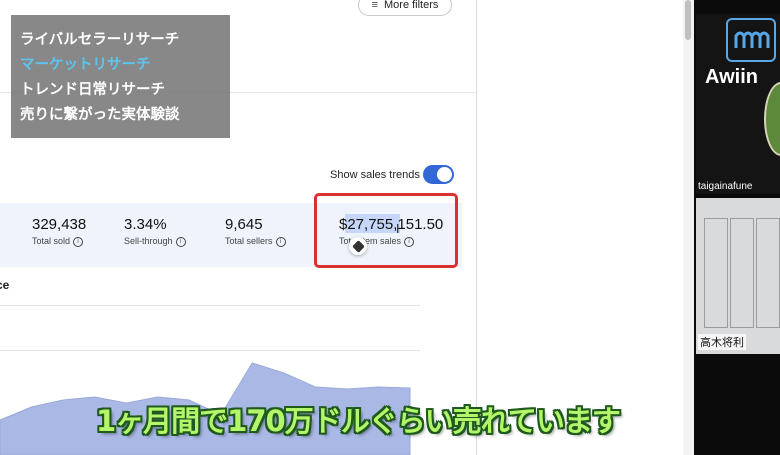  I want to click on video-tile, so click(738, 276).